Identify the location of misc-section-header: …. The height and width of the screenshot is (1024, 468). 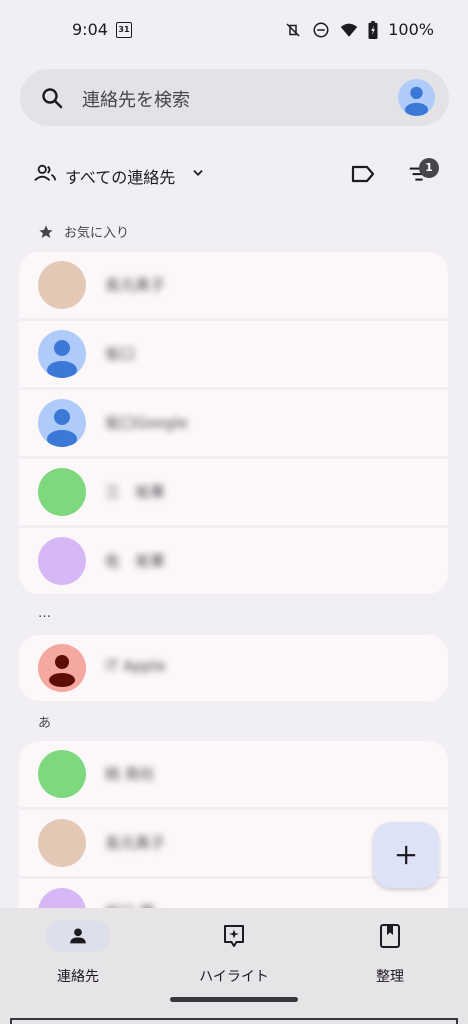
(44, 613).